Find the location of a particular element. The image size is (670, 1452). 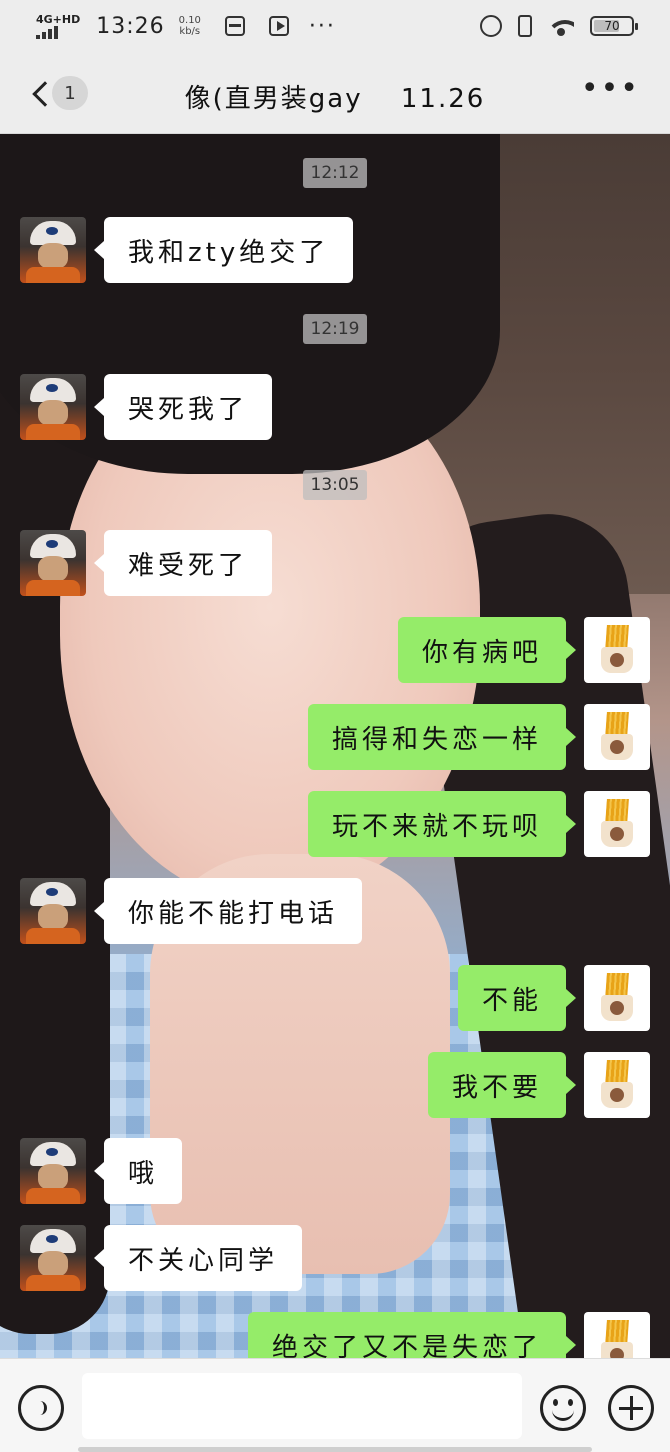

message-outgoing: 玩不来就不玩呗 is located at coordinates (478, 824).